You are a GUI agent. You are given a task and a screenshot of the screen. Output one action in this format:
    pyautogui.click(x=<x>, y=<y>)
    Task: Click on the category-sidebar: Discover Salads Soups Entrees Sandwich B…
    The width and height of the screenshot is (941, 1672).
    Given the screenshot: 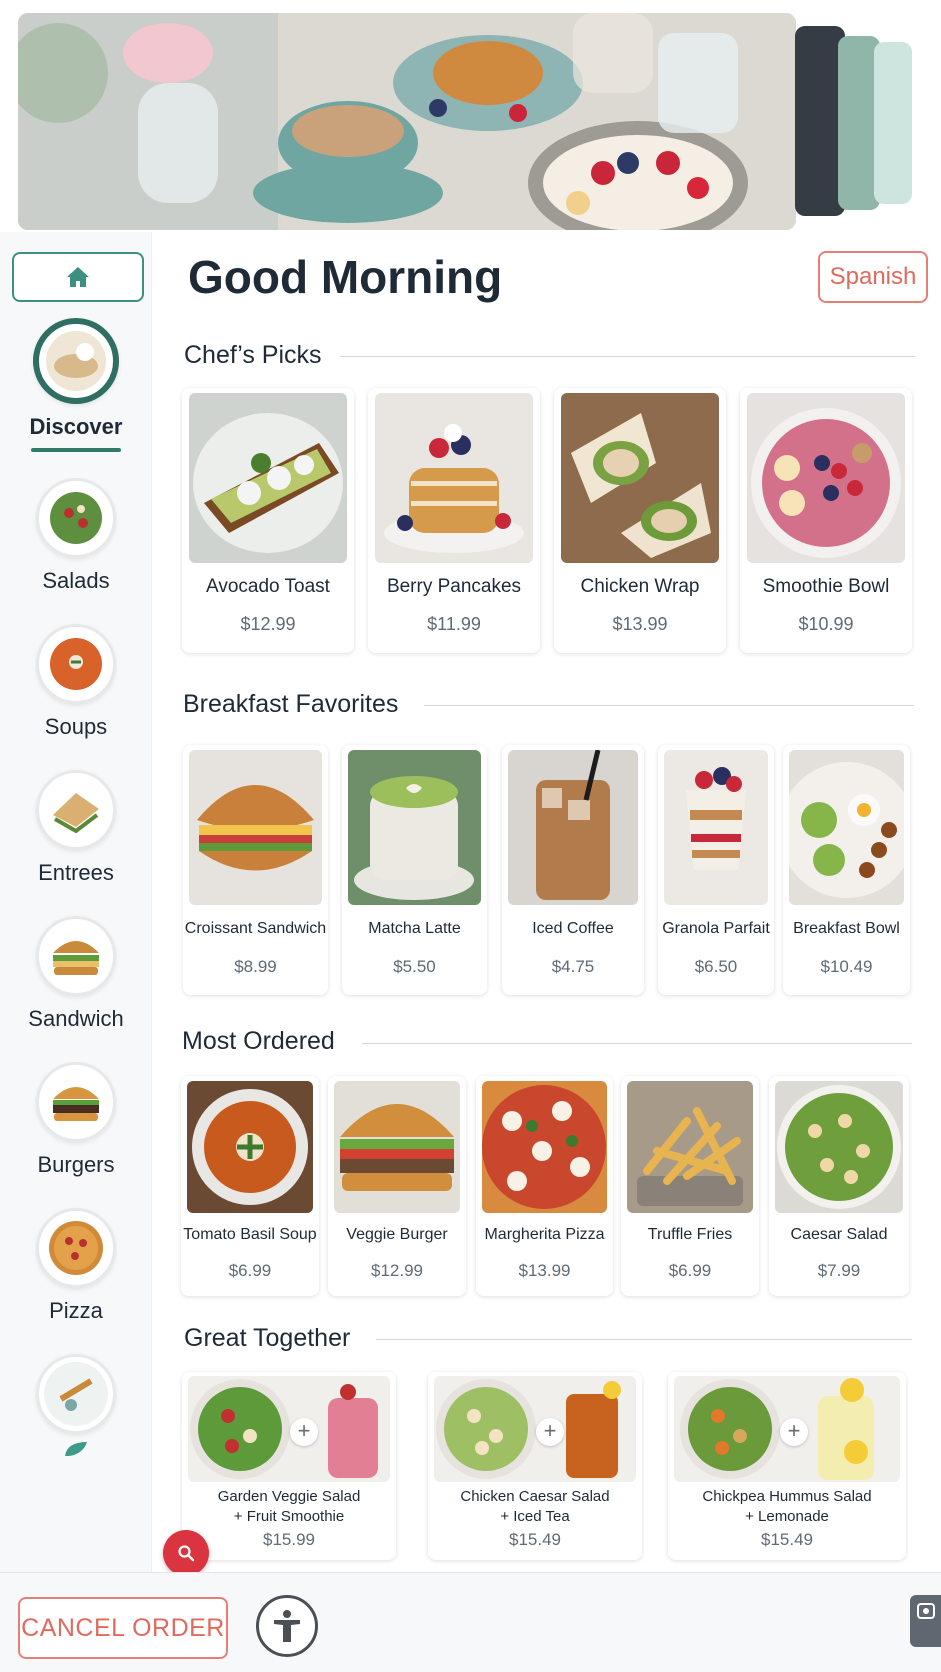 What is the action you would take?
    pyautogui.click(x=76, y=902)
    